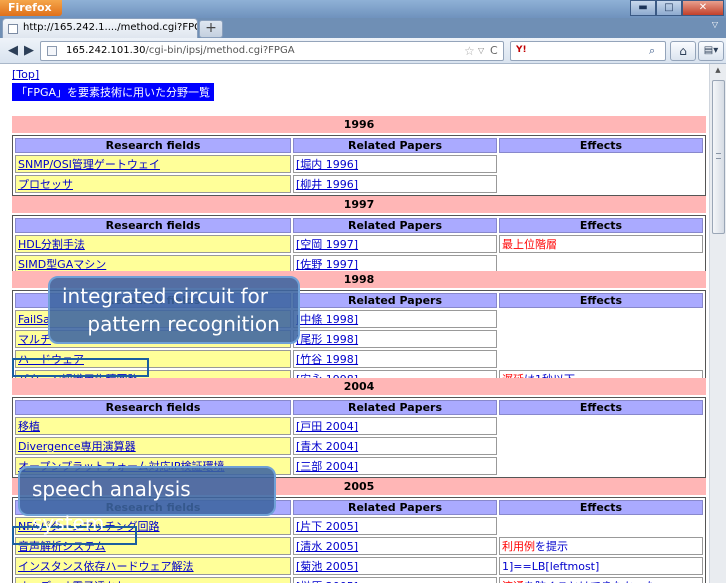 The height and width of the screenshot is (583, 726). Describe the element at coordinates (80, 367) in the screenshot. I see `highlight-pattern-recognition` at that location.